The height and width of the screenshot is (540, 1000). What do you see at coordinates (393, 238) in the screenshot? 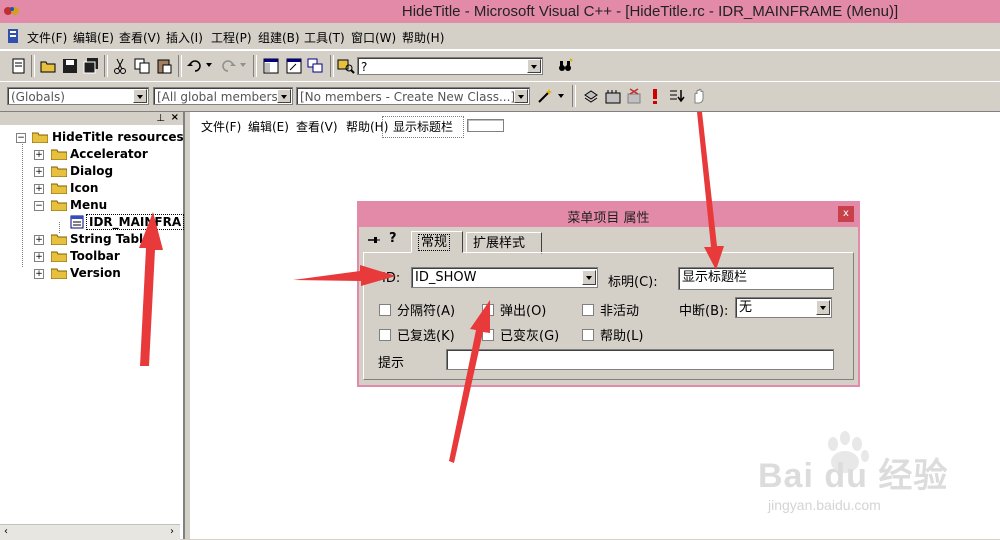
I see `help-icon: ?` at bounding box center [393, 238].